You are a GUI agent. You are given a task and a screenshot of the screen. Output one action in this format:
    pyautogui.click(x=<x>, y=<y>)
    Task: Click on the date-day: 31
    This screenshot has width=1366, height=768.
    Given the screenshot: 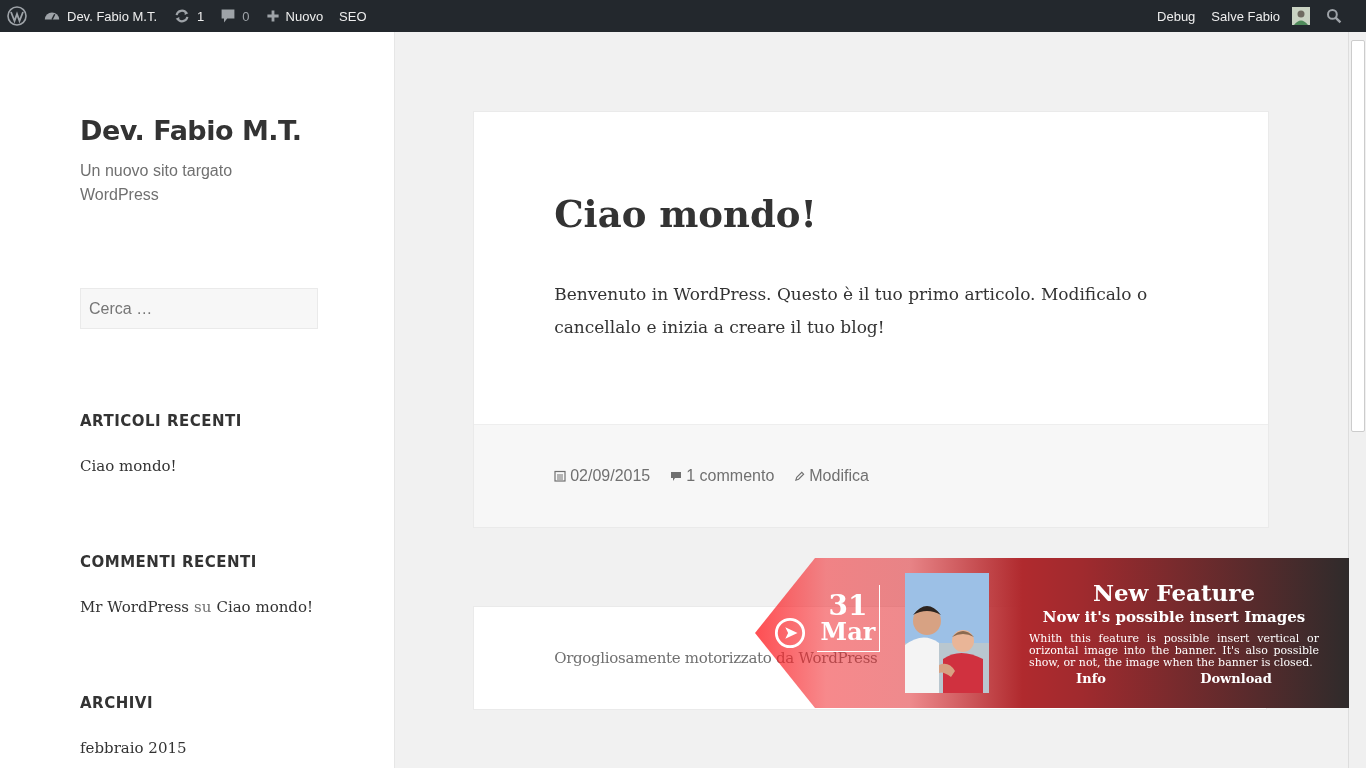 What is the action you would take?
    pyautogui.click(x=848, y=605)
    